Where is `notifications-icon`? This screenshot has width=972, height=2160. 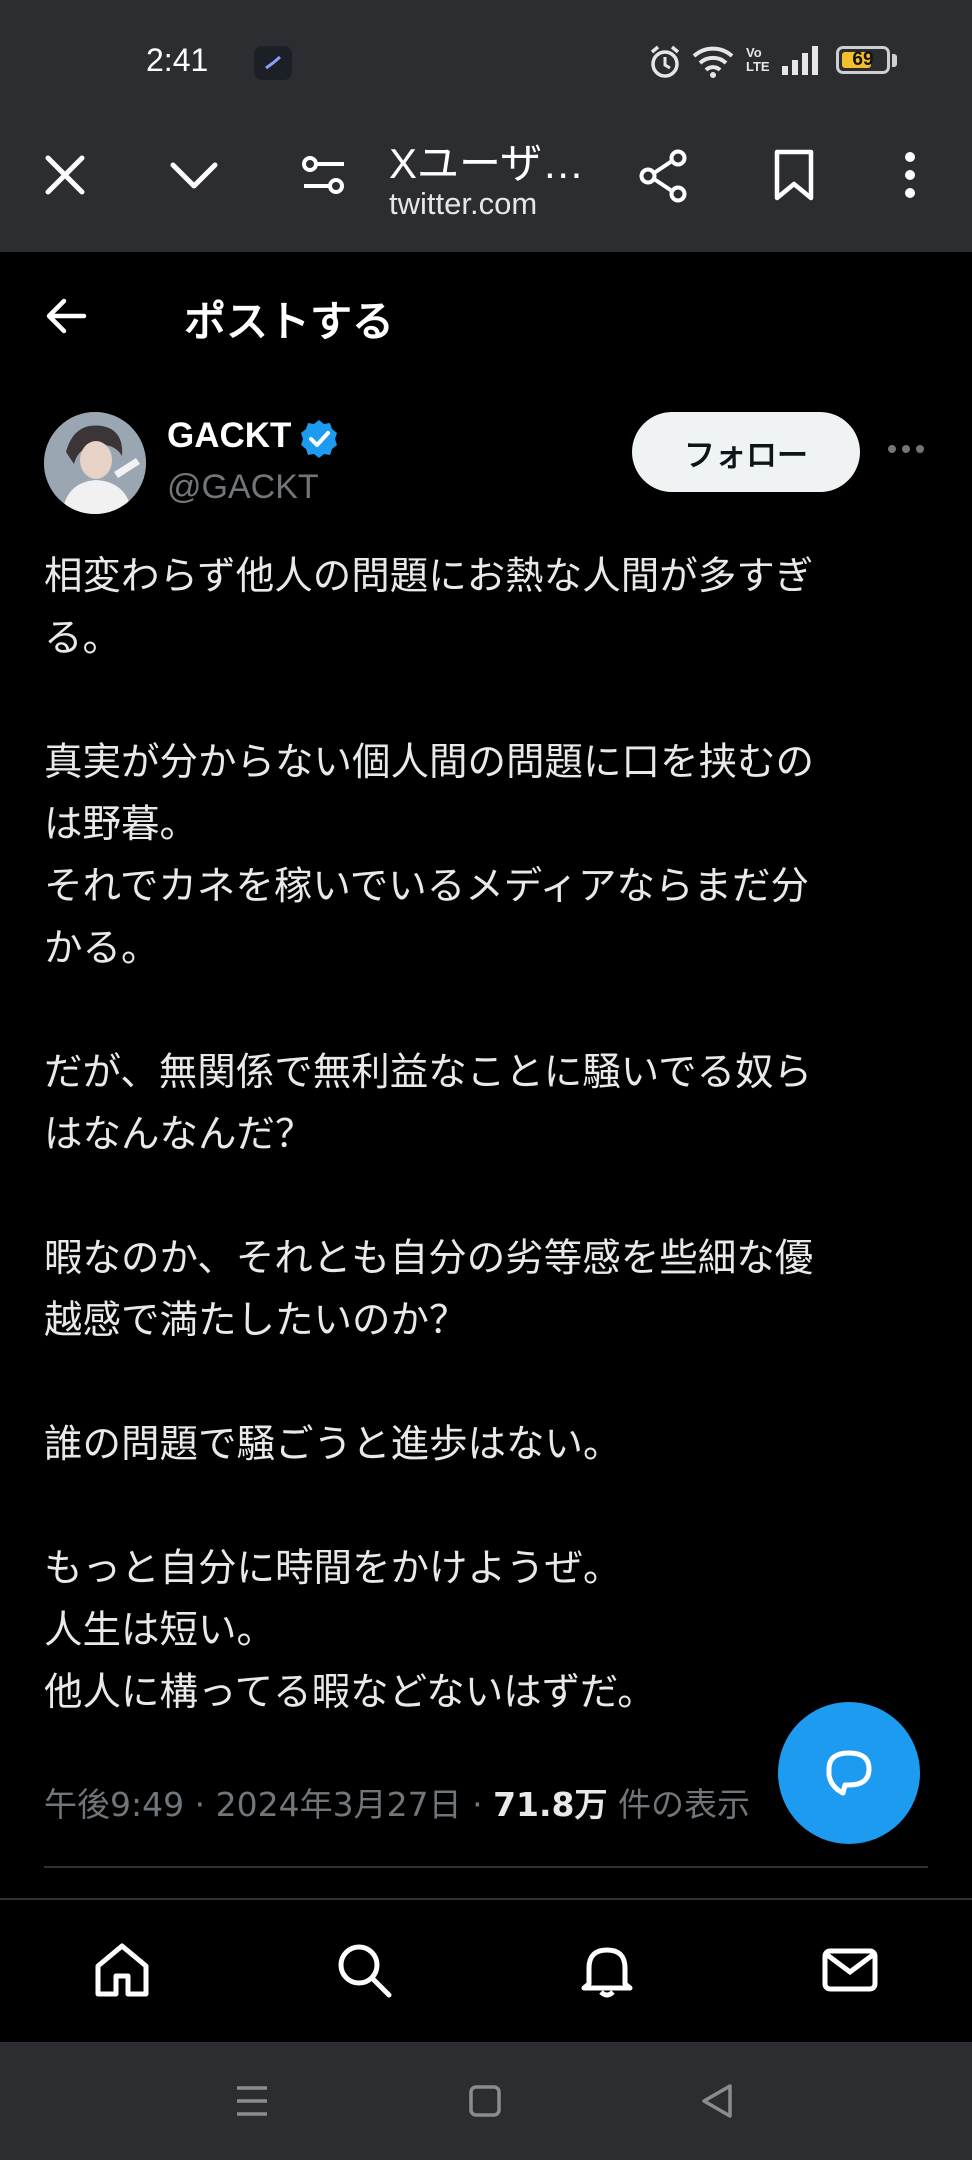
notifications-icon is located at coordinates (607, 1972).